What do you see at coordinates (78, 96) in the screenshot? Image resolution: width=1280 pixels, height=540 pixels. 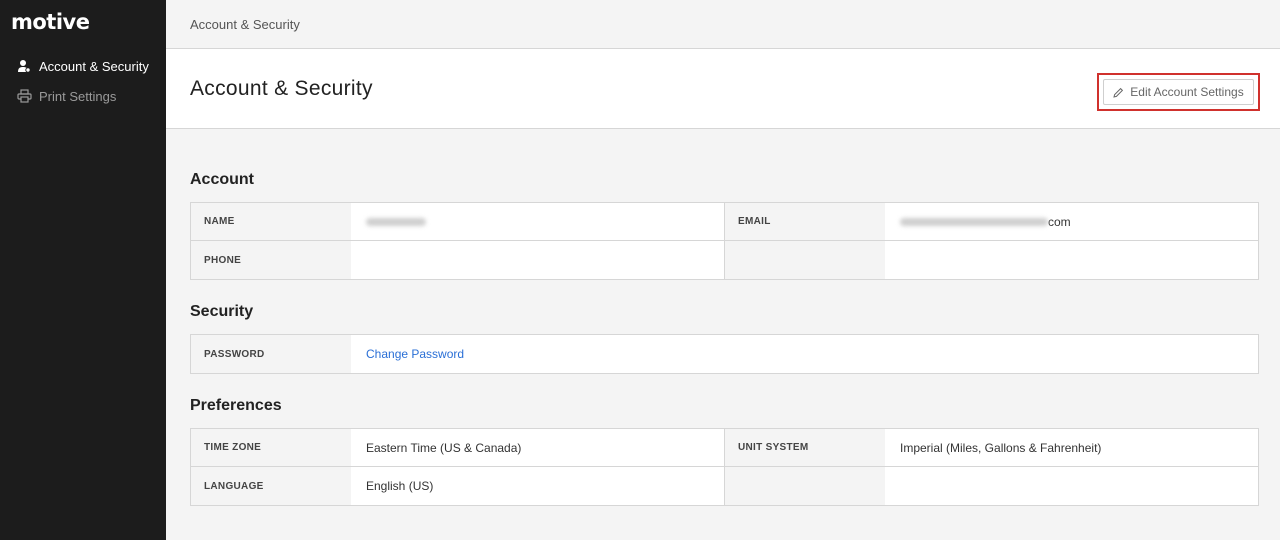 I see `sidebar-item-label: Print Settings` at bounding box center [78, 96].